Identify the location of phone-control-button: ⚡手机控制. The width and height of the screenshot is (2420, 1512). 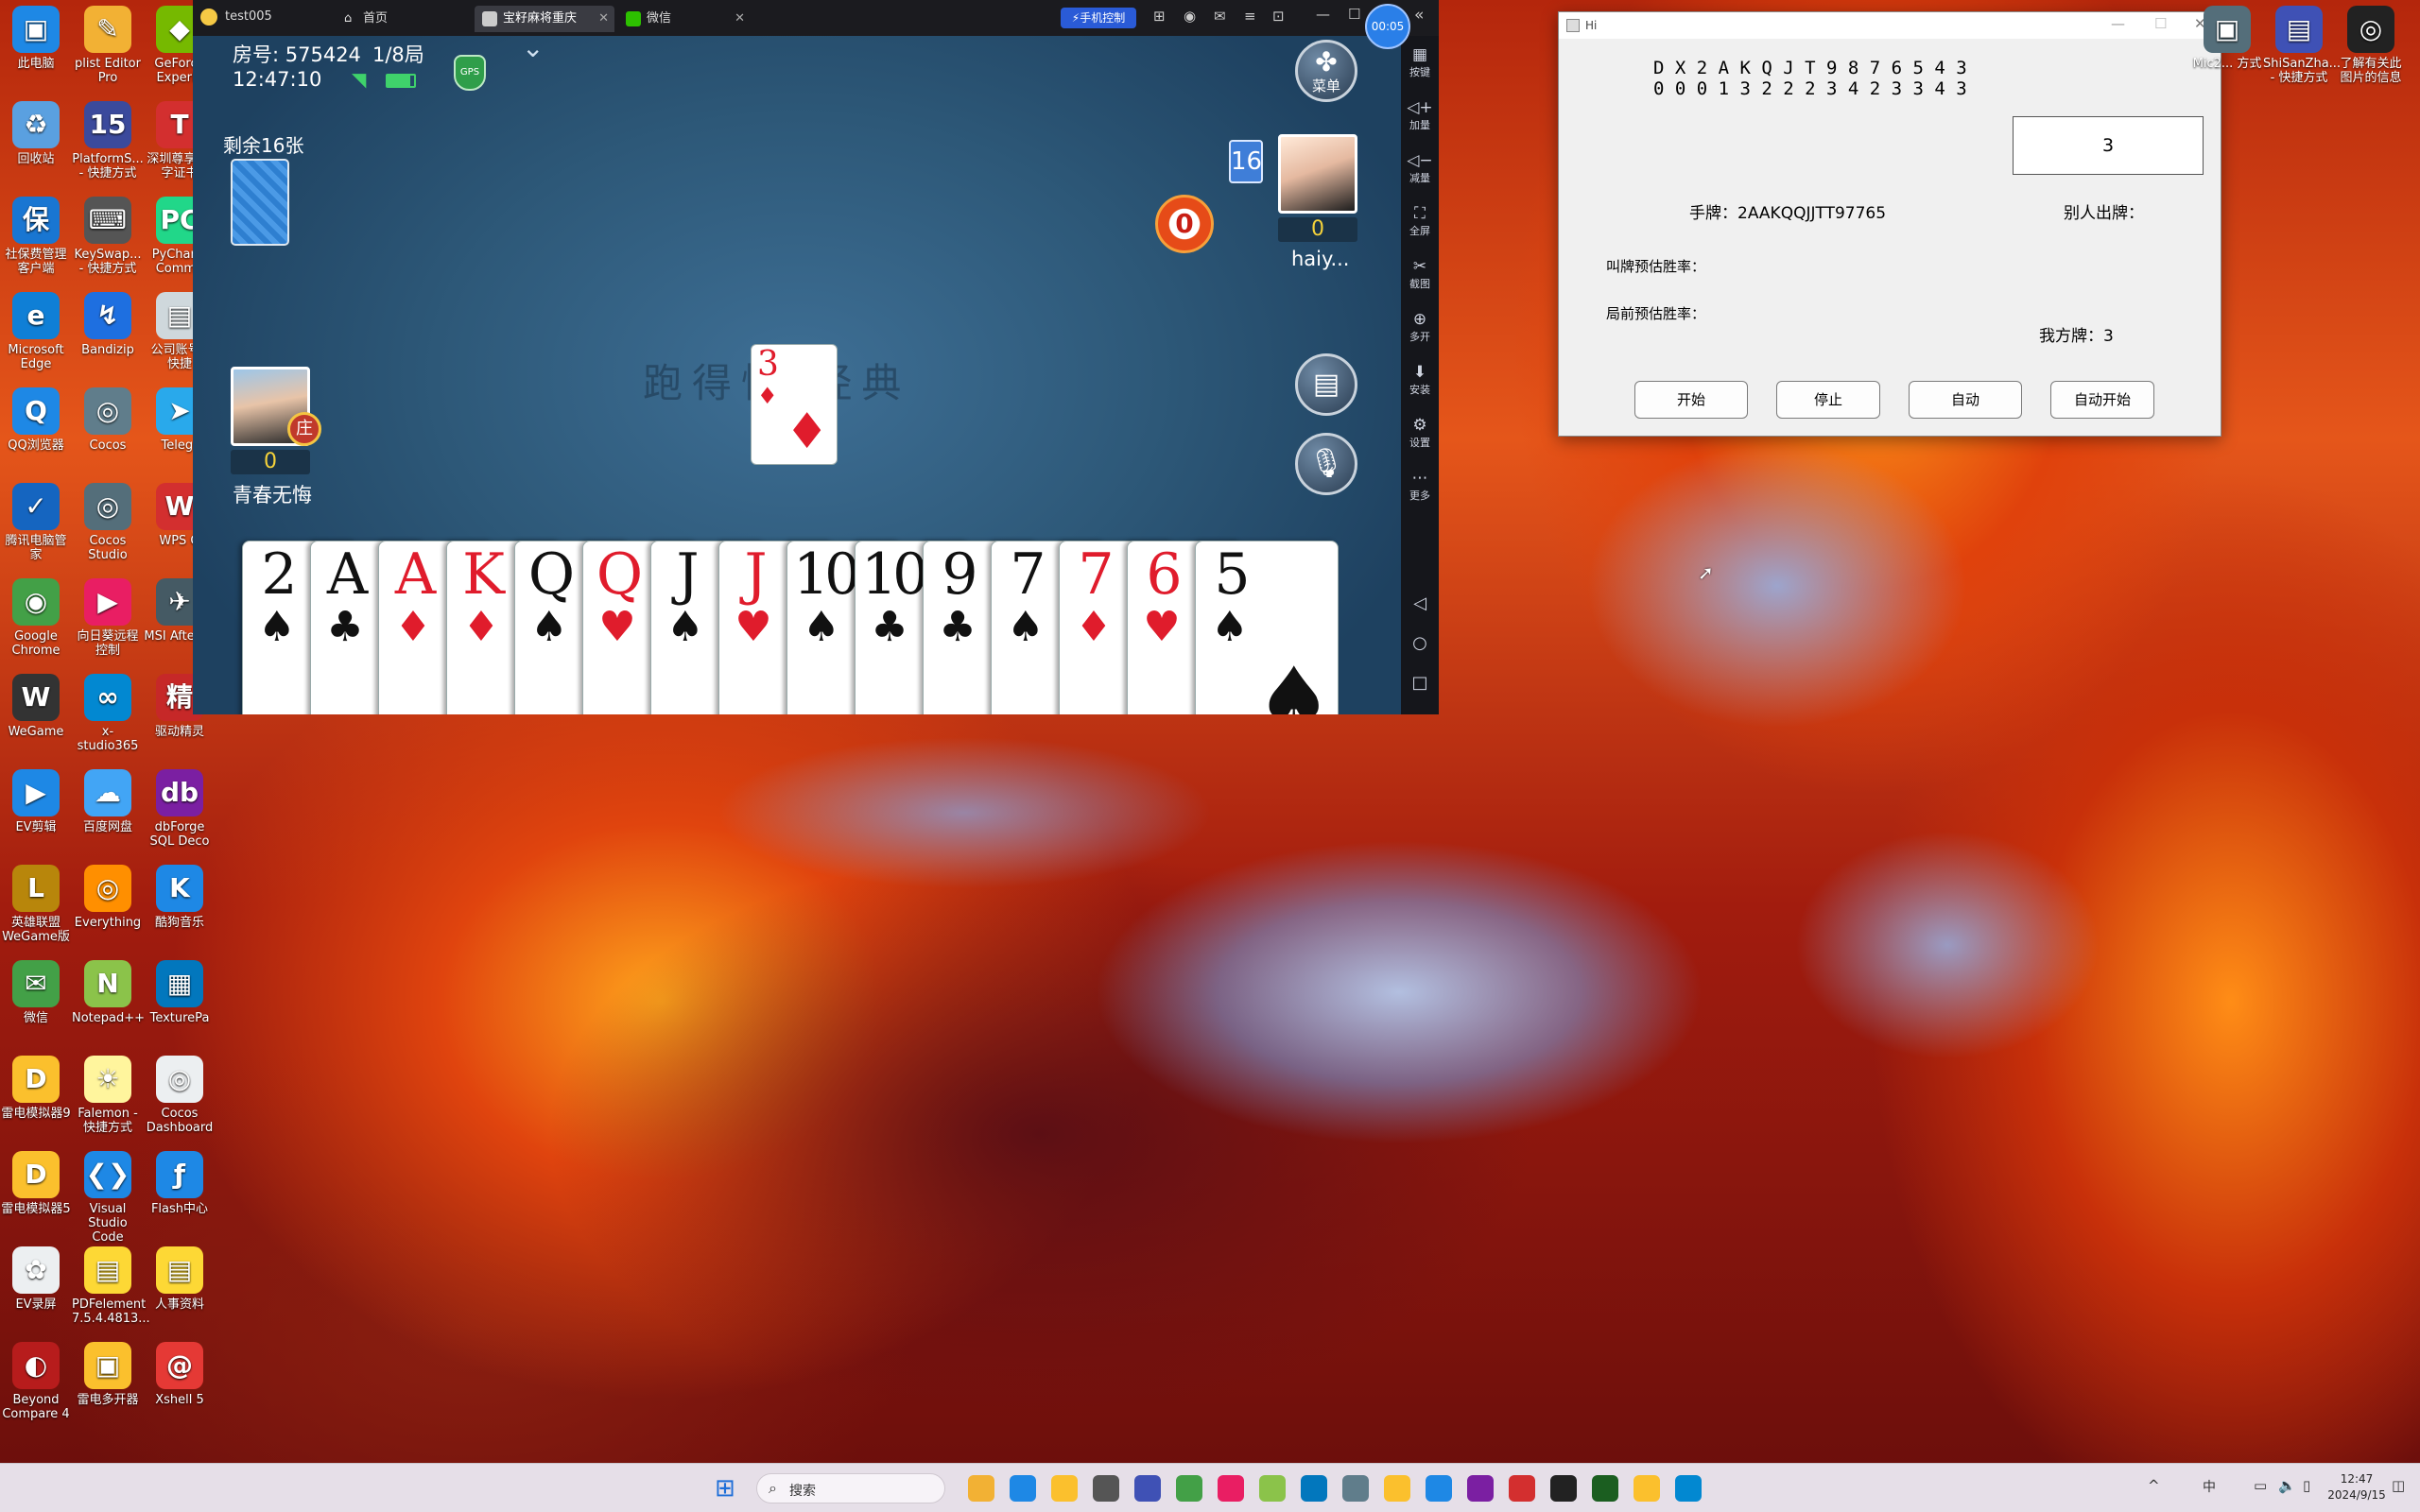
(1098, 18).